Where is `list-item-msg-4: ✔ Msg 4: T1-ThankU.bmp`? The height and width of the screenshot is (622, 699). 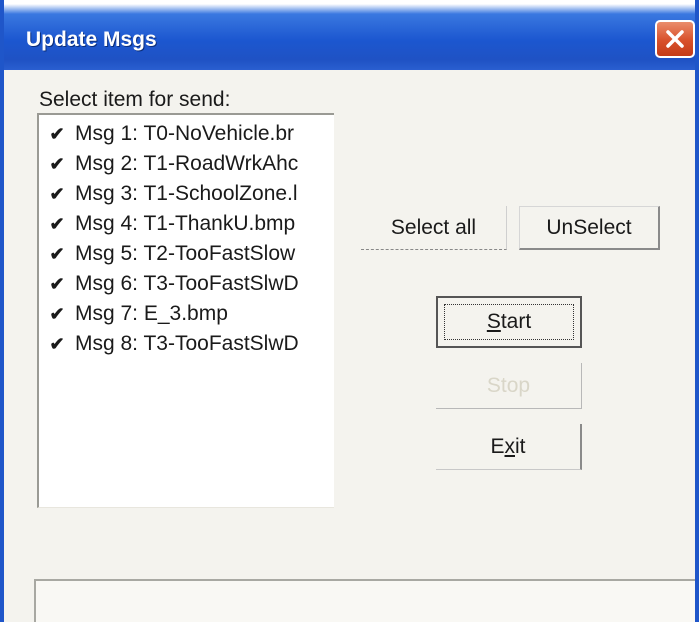 list-item-msg-4: ✔ Msg 4: T1-ThankU.bmp is located at coordinates (171, 224).